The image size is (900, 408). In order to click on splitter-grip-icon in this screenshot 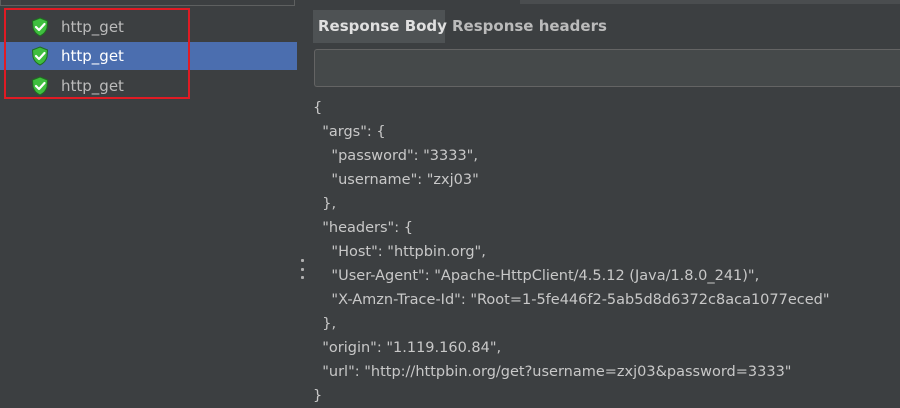, I will do `click(303, 269)`.